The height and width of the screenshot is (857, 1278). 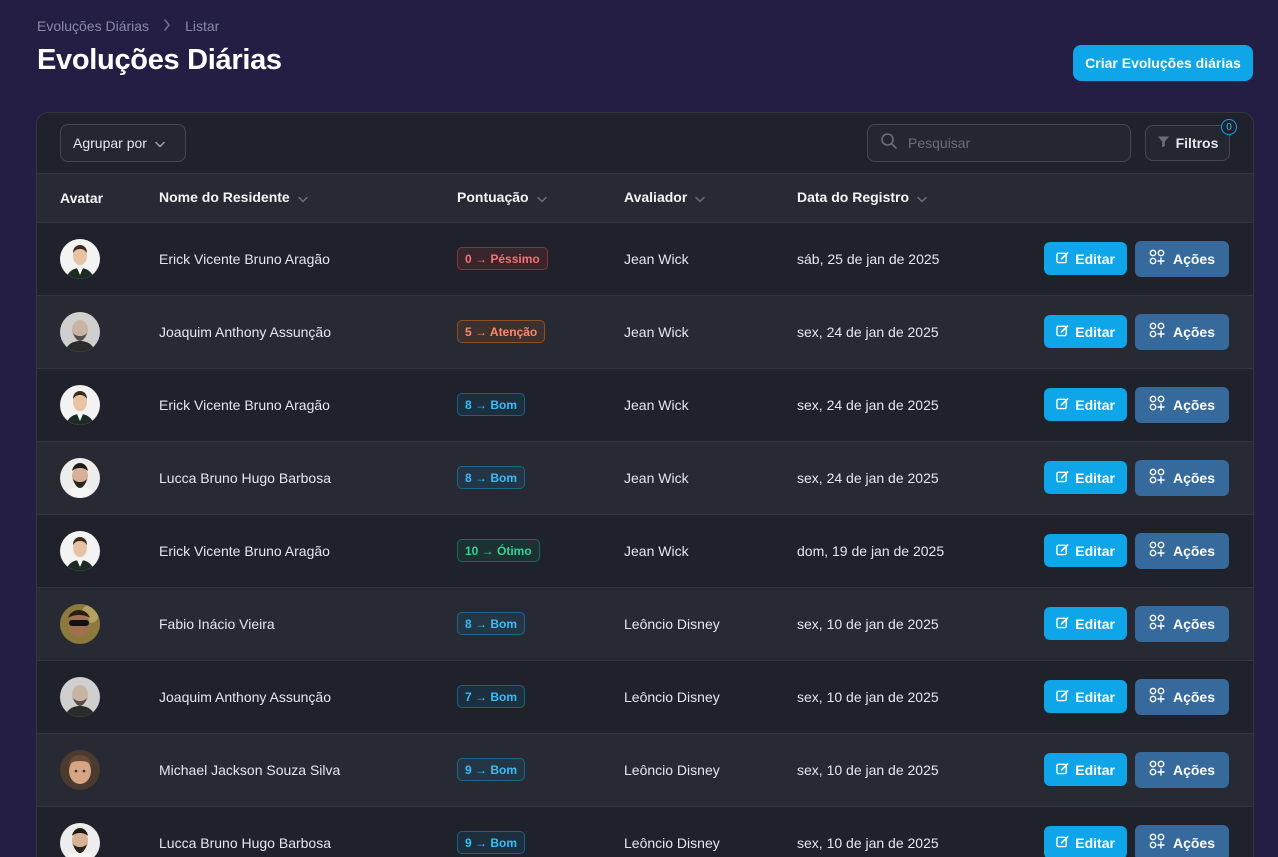 What do you see at coordinates (1229, 127) in the screenshot?
I see `filter-count-badge: 0` at bounding box center [1229, 127].